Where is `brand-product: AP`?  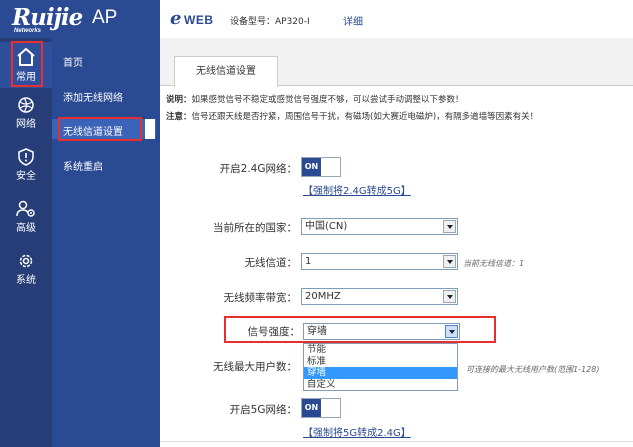 brand-product: AP is located at coordinates (105, 17).